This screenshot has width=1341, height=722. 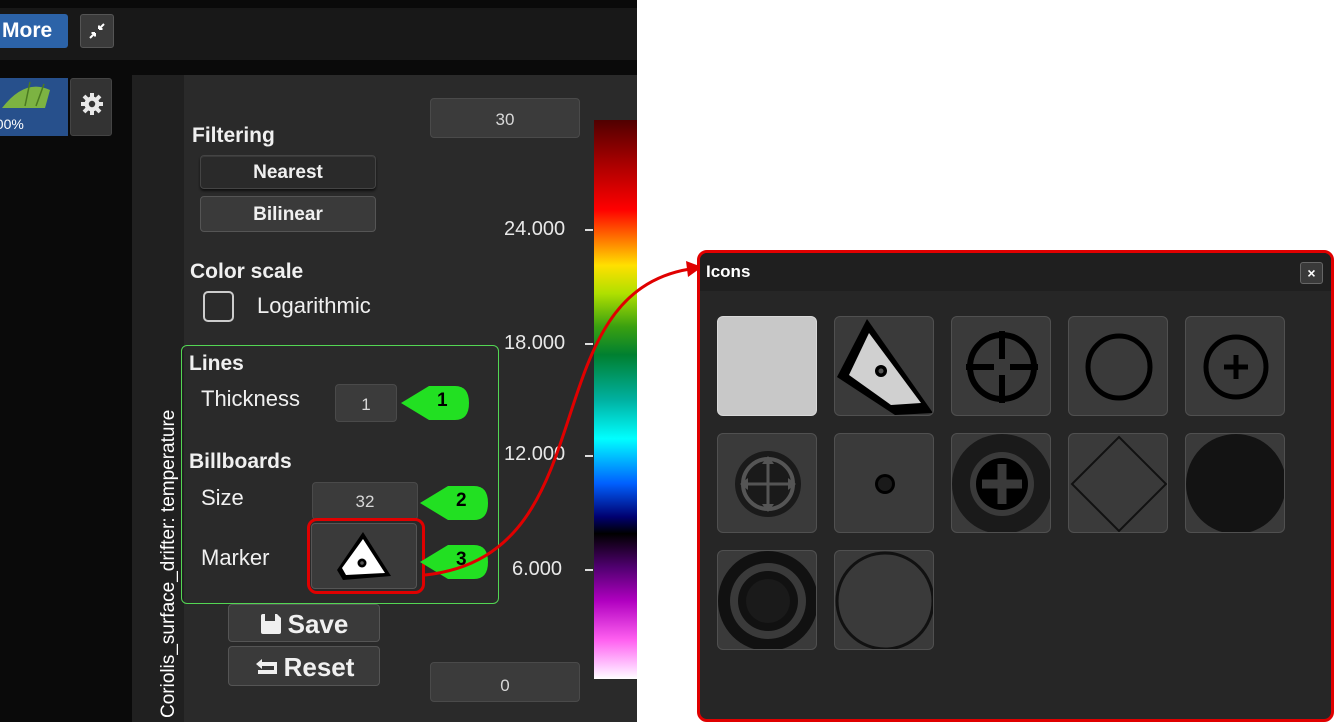 I want to click on colorbar-tick, so click(x=589, y=230).